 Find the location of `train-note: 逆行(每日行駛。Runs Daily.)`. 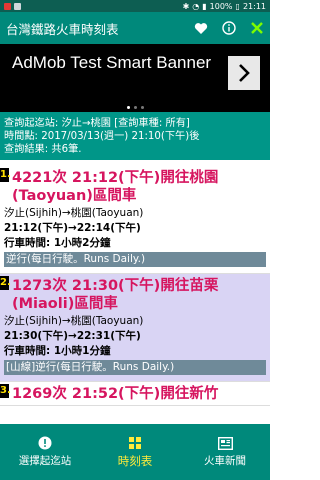

train-note: 逆行(每日行駛。Runs Daily.) is located at coordinates (135, 259).